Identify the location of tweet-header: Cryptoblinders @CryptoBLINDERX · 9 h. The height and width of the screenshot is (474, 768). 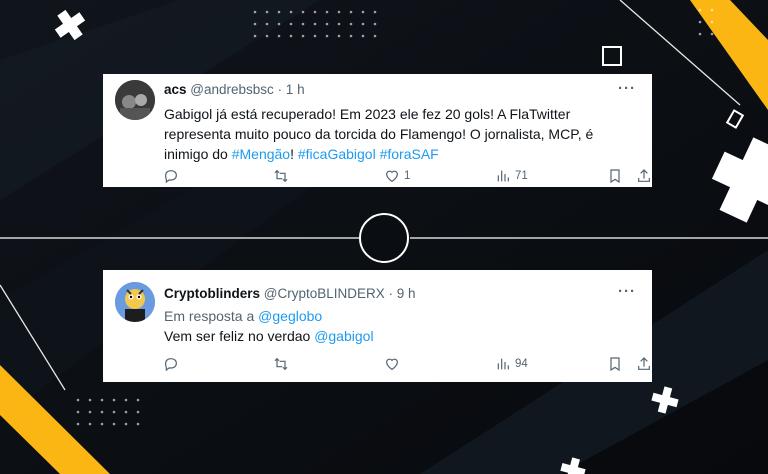
(290, 293).